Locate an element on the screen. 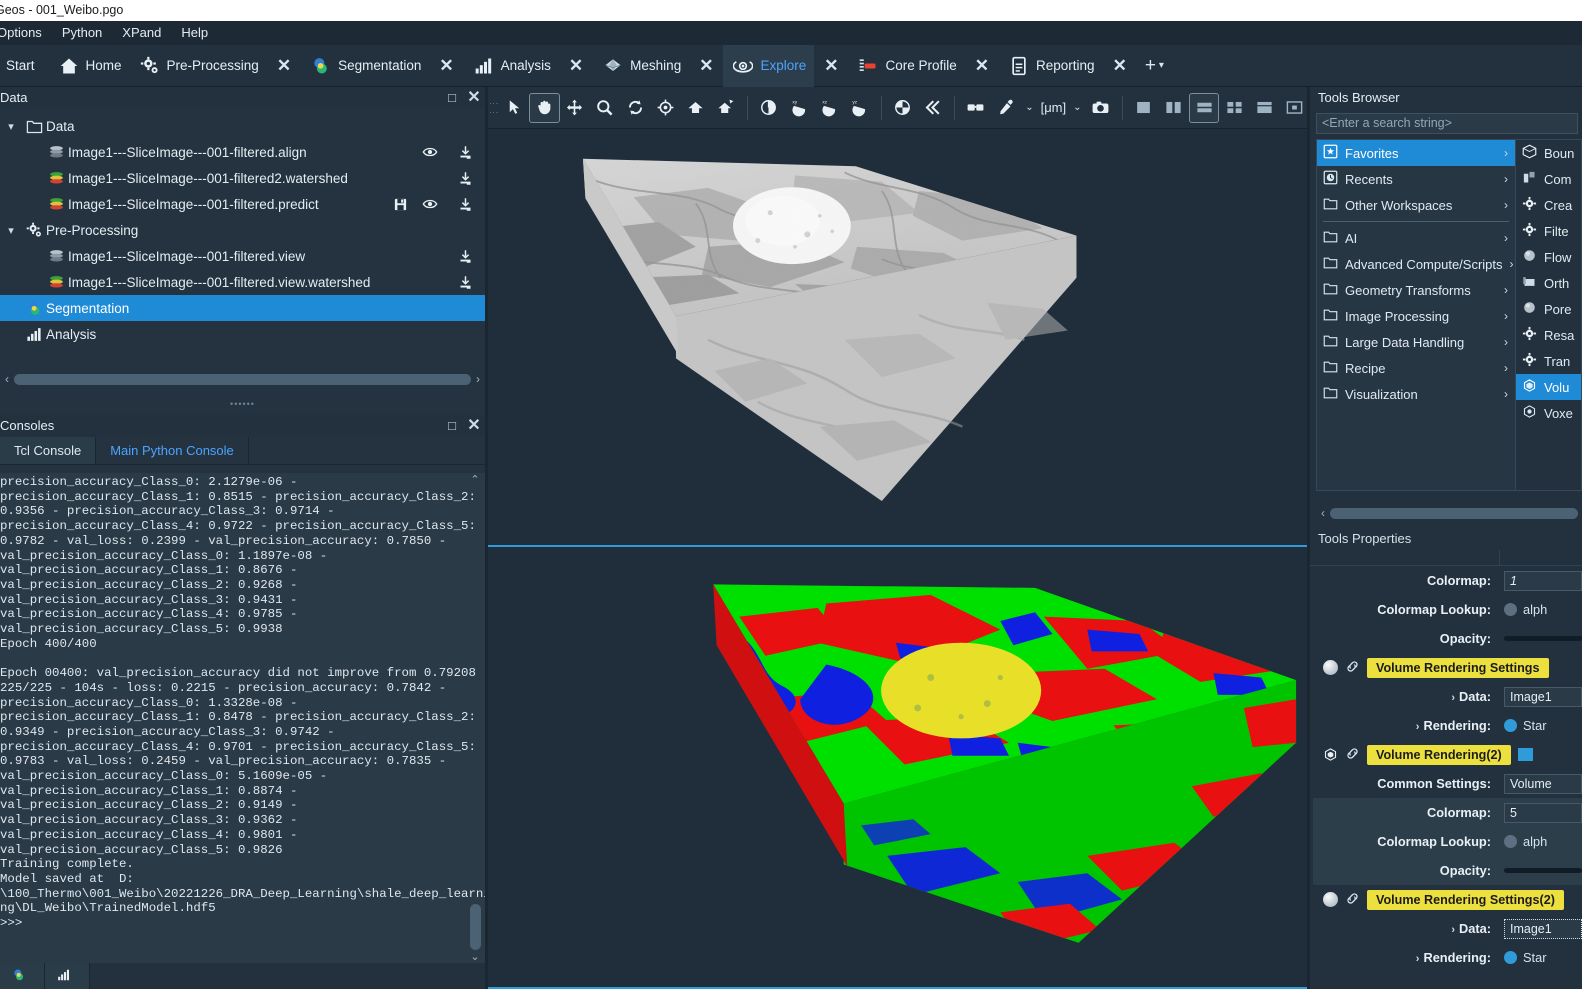  tab-core-profile-close-icon: ✕ is located at coordinates (982, 65).